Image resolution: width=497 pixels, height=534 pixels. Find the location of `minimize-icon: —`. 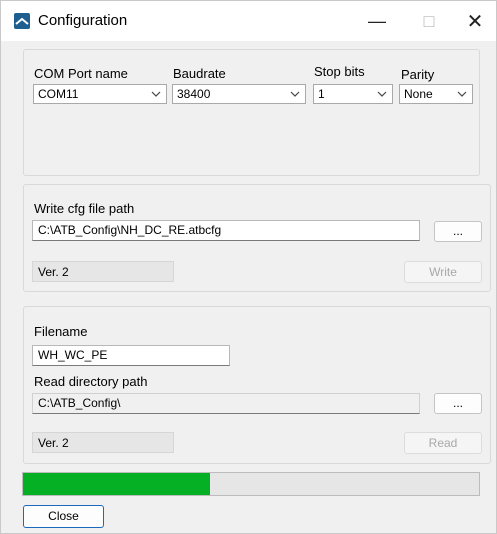

minimize-icon: — is located at coordinates (377, 20).